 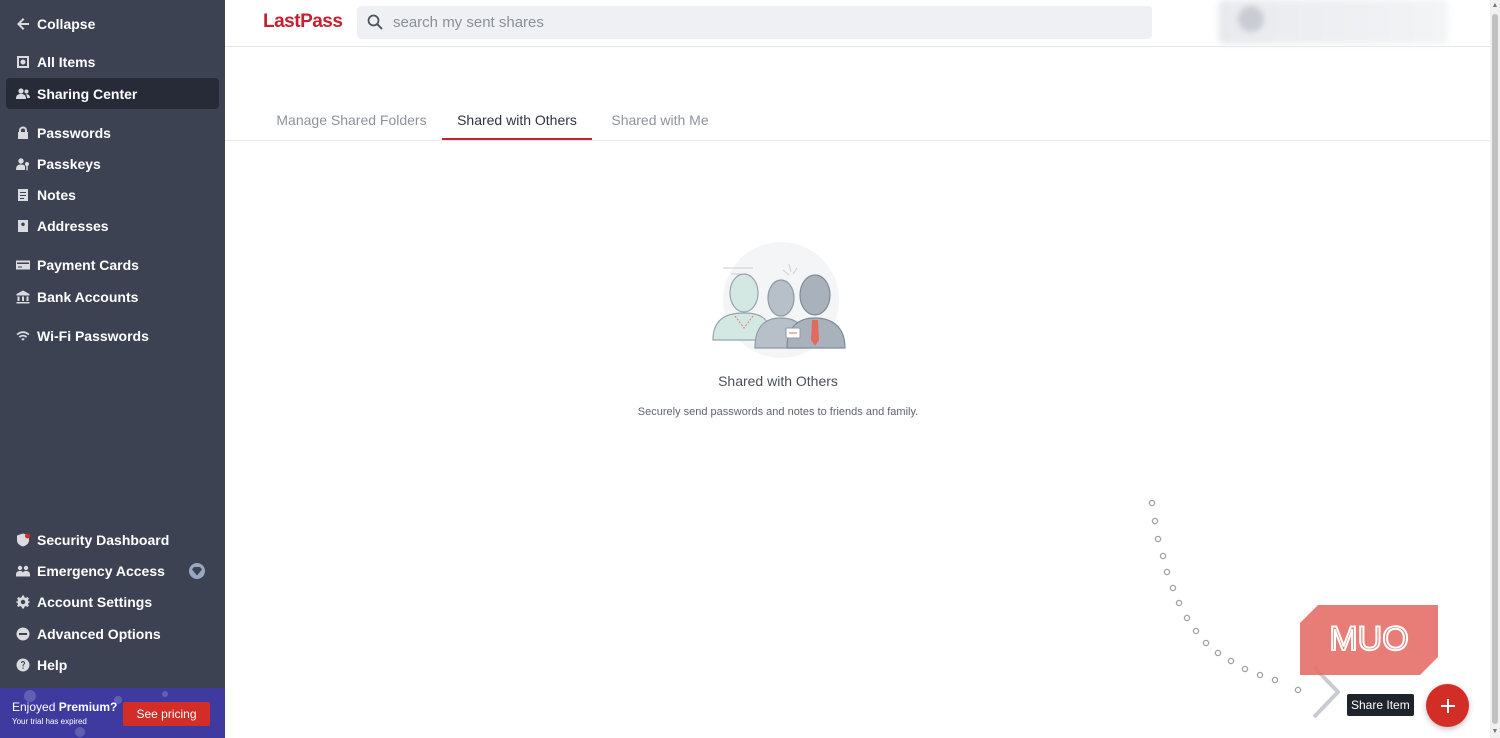 I want to click on sidebar-item-wifi-passwords: Wi-Fi Passwords, so click(x=112, y=335).